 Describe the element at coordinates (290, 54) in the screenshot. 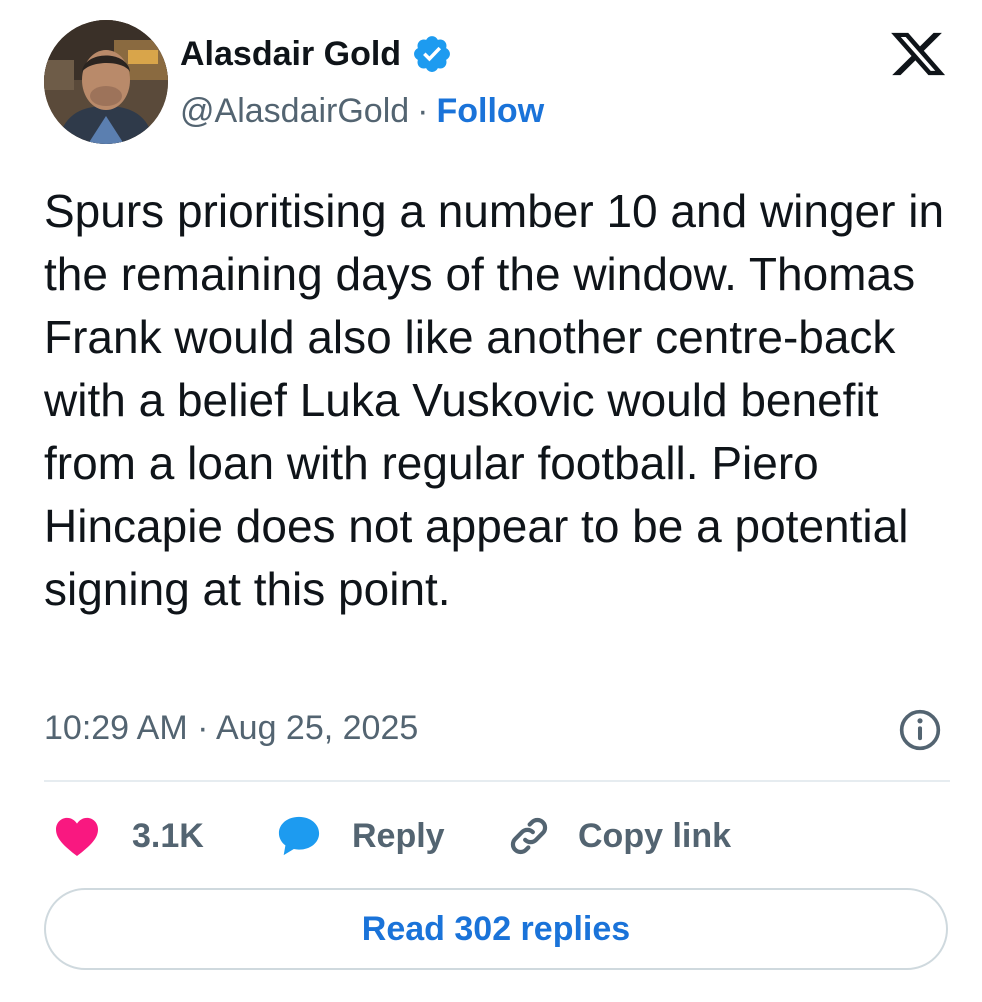

I see `author-name-text: Alasdair Gold` at that location.